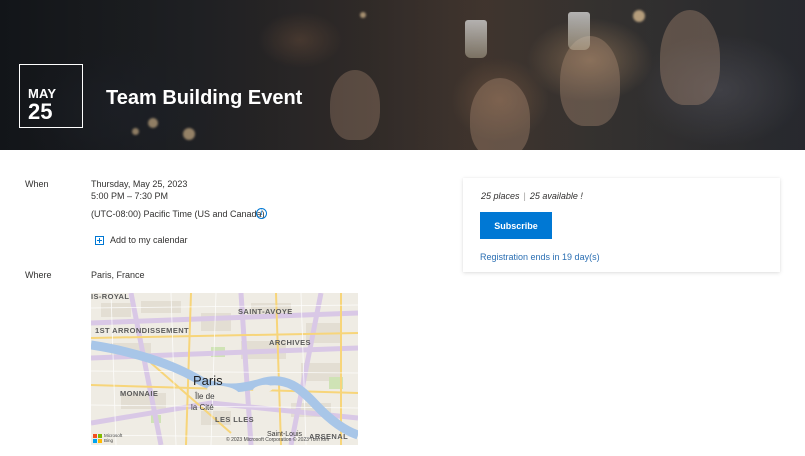 The height and width of the screenshot is (456, 805). Describe the element at coordinates (99, 240) in the screenshot. I see `calendar-add-icon` at that location.